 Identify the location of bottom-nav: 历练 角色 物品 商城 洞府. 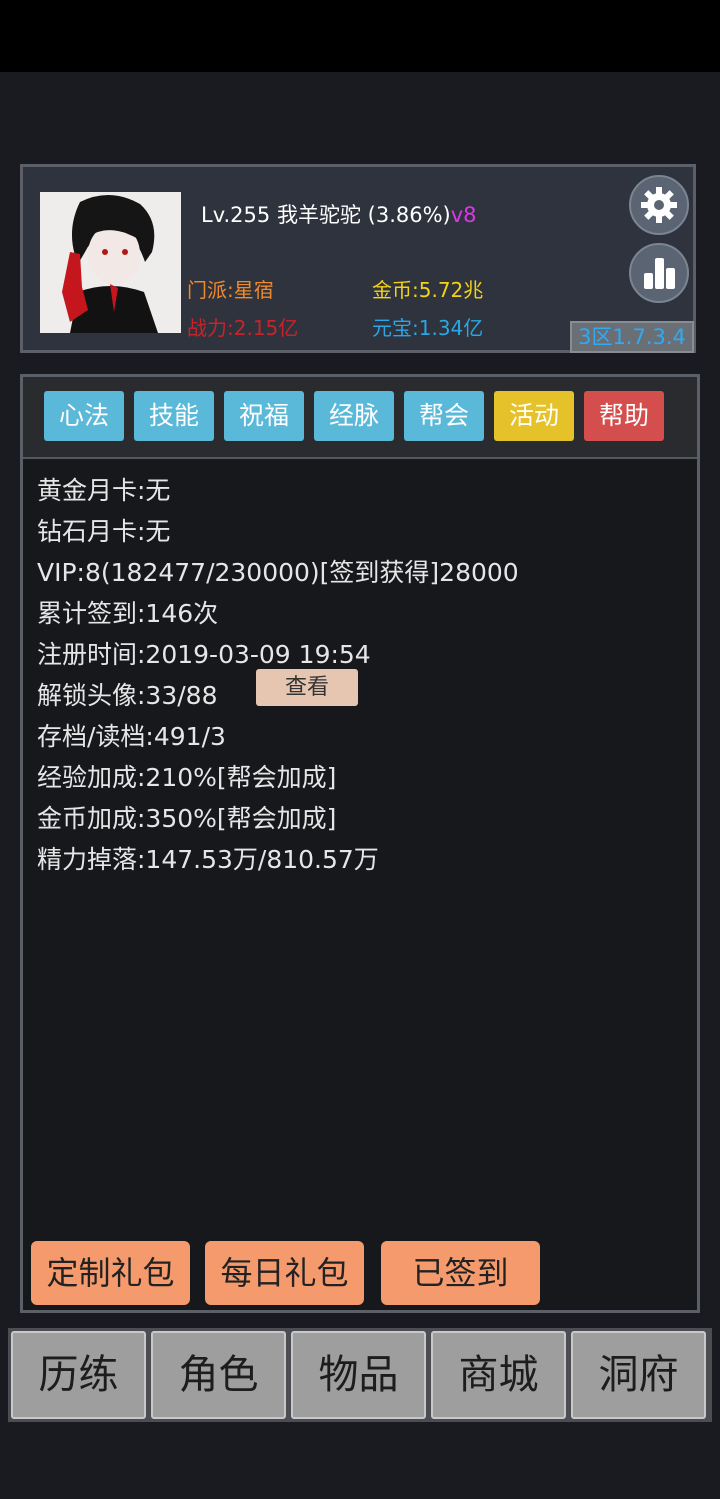
(360, 1375).